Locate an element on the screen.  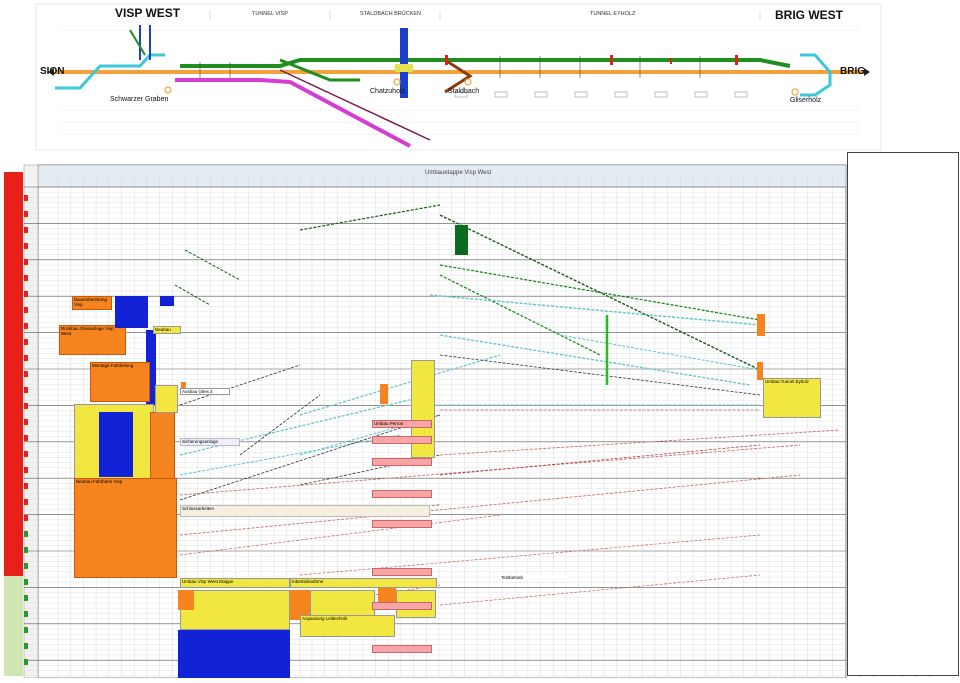
activity-box: Umbau Perron is located at coordinates (402, 424).